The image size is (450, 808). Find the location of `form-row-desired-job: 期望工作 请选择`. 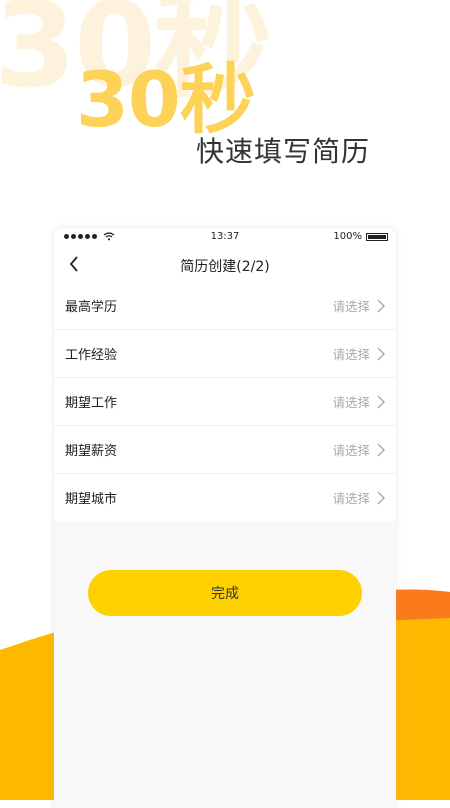

form-row-desired-job: 期望工作 请选择 is located at coordinates (225, 402).